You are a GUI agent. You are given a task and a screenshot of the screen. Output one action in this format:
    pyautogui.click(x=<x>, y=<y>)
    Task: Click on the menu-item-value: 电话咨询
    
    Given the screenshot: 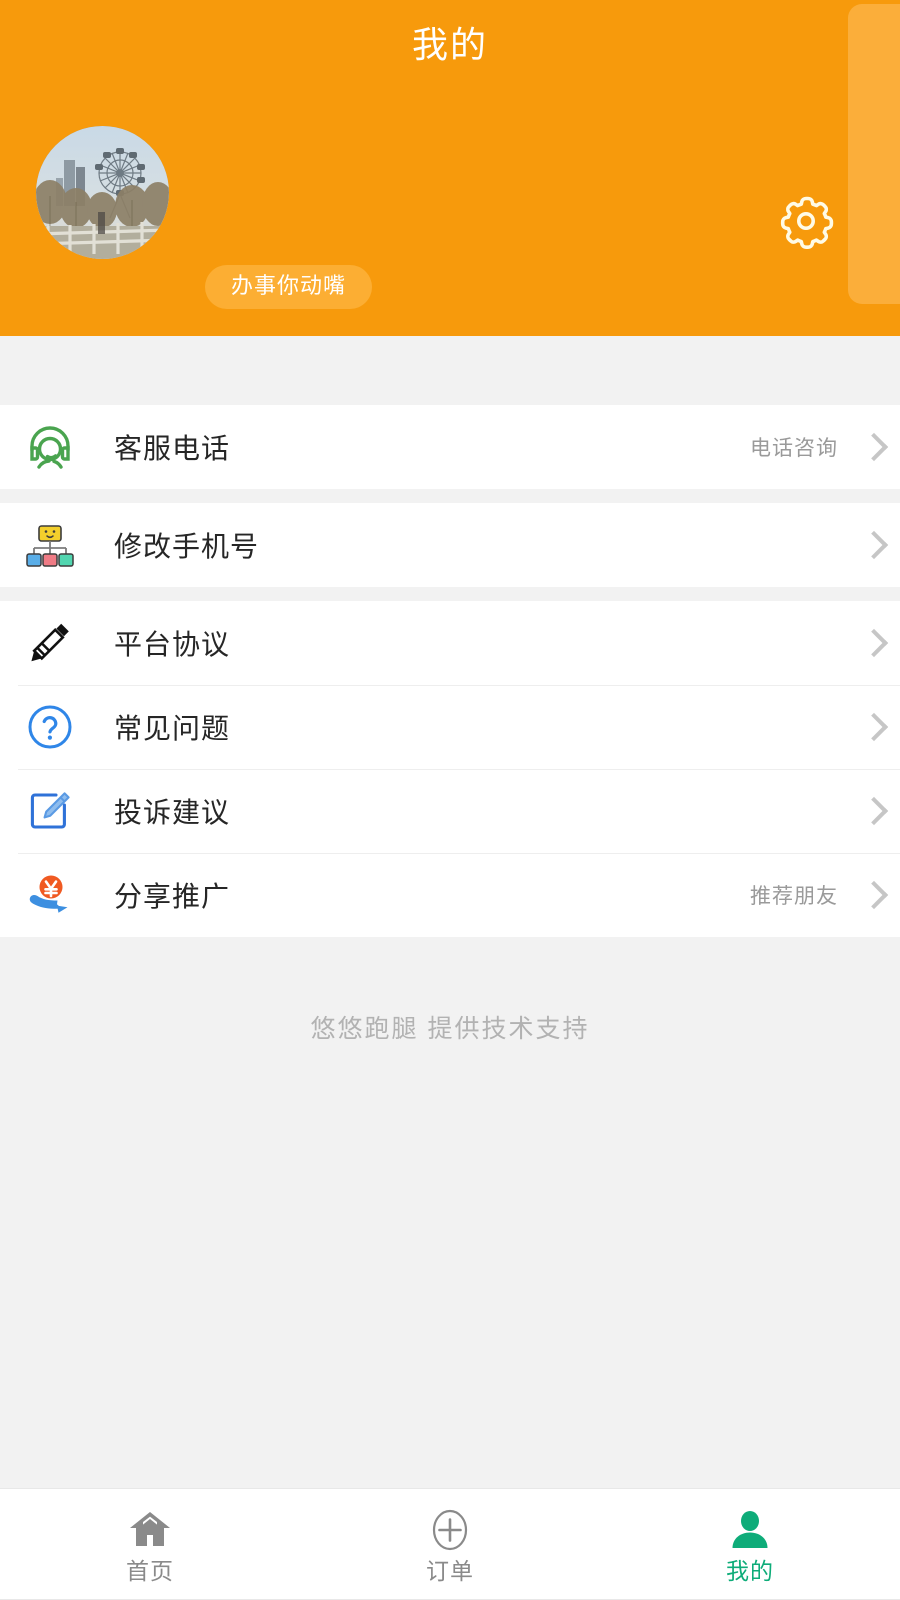 What is the action you would take?
    pyautogui.click(x=794, y=448)
    